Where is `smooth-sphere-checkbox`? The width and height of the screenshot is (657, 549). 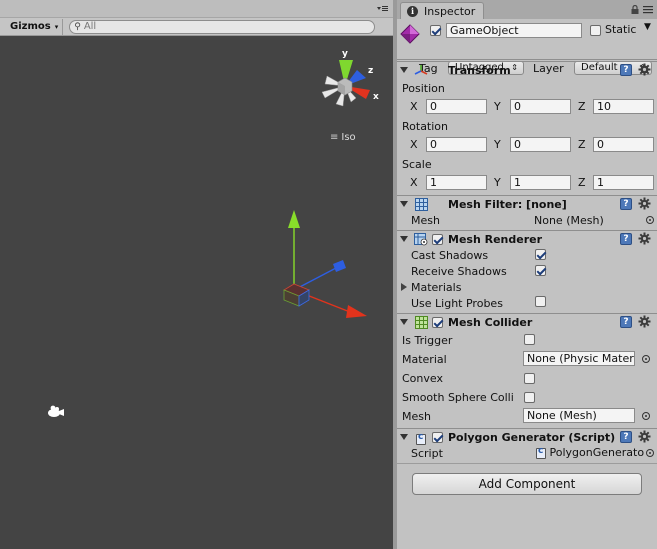
smooth-sphere-checkbox is located at coordinates (529, 397).